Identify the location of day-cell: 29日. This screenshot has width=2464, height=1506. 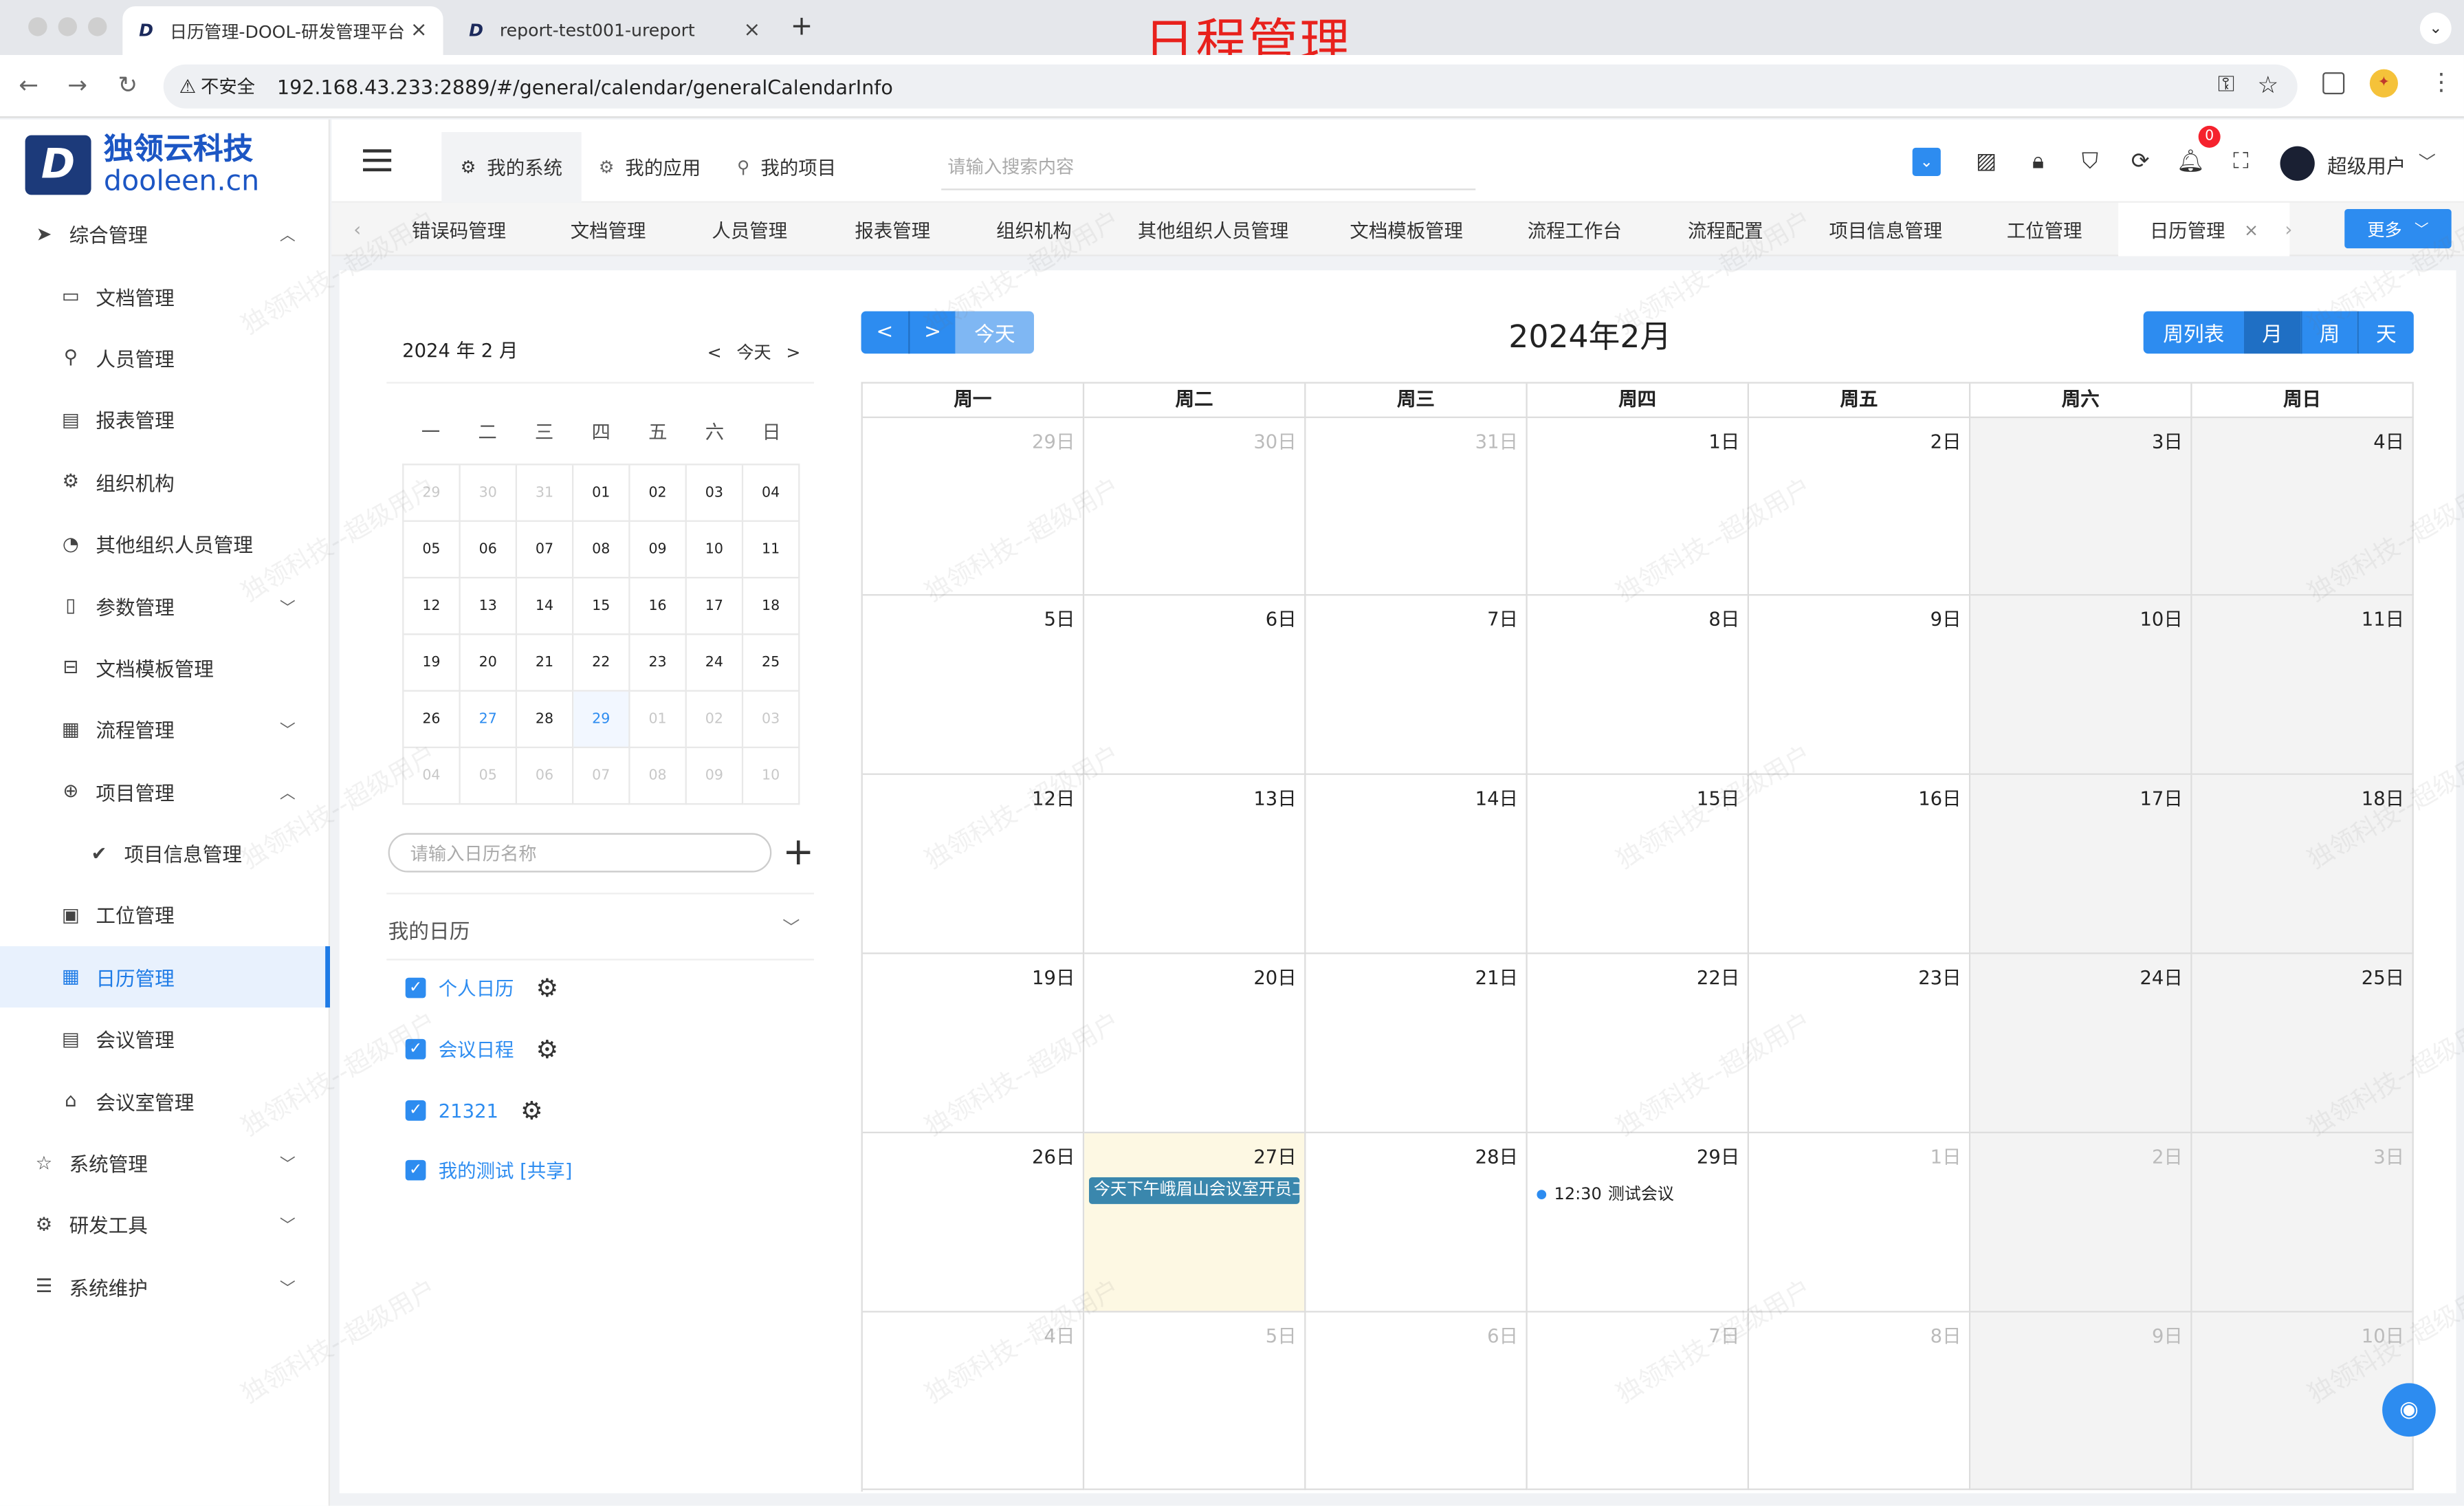
(973, 506).